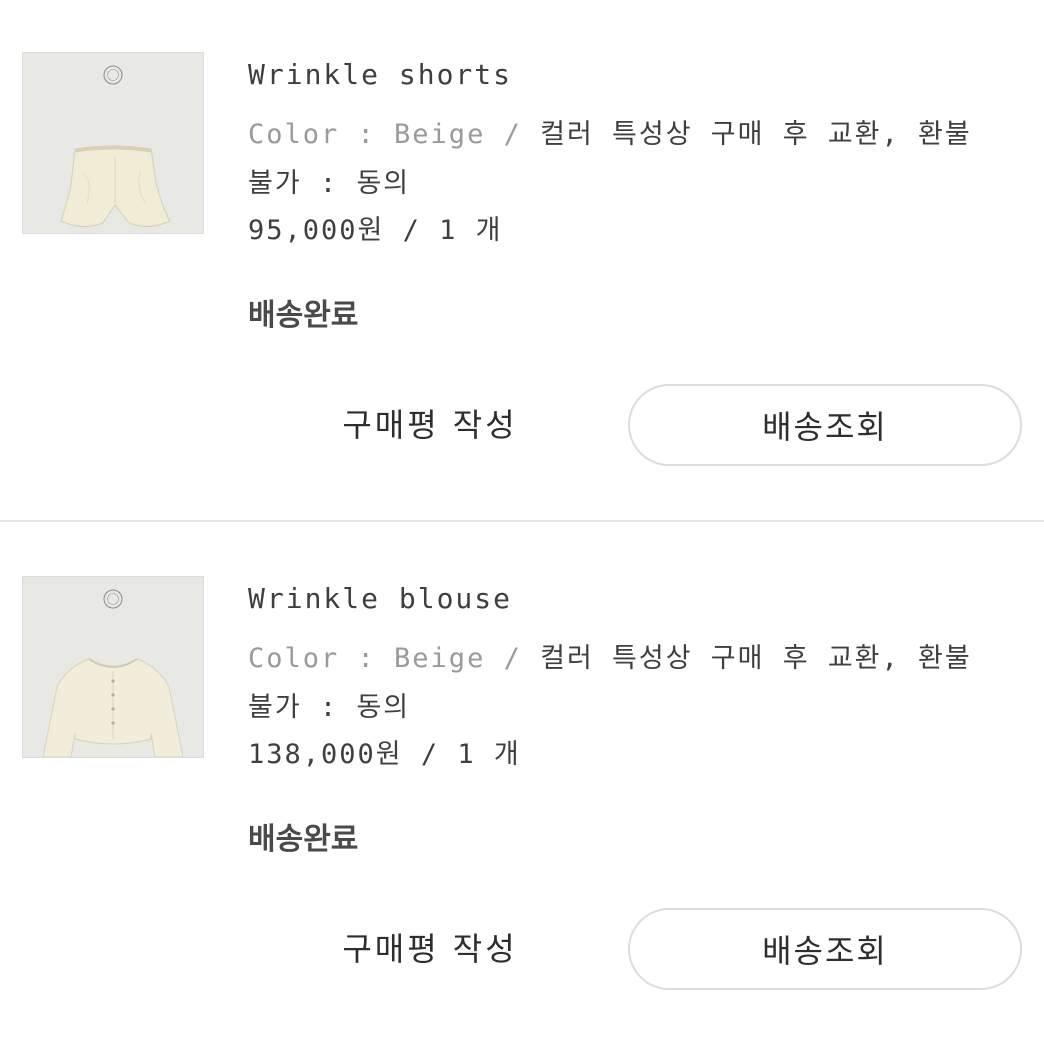  I want to click on product-name: Wrinkle shorts, so click(380, 74).